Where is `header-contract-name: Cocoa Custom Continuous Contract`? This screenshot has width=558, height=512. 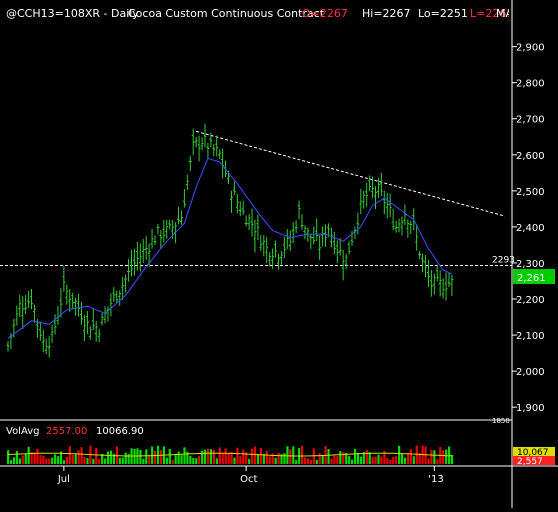
header-contract-name: Cocoa Custom Continuous Contract is located at coordinates (226, 13).